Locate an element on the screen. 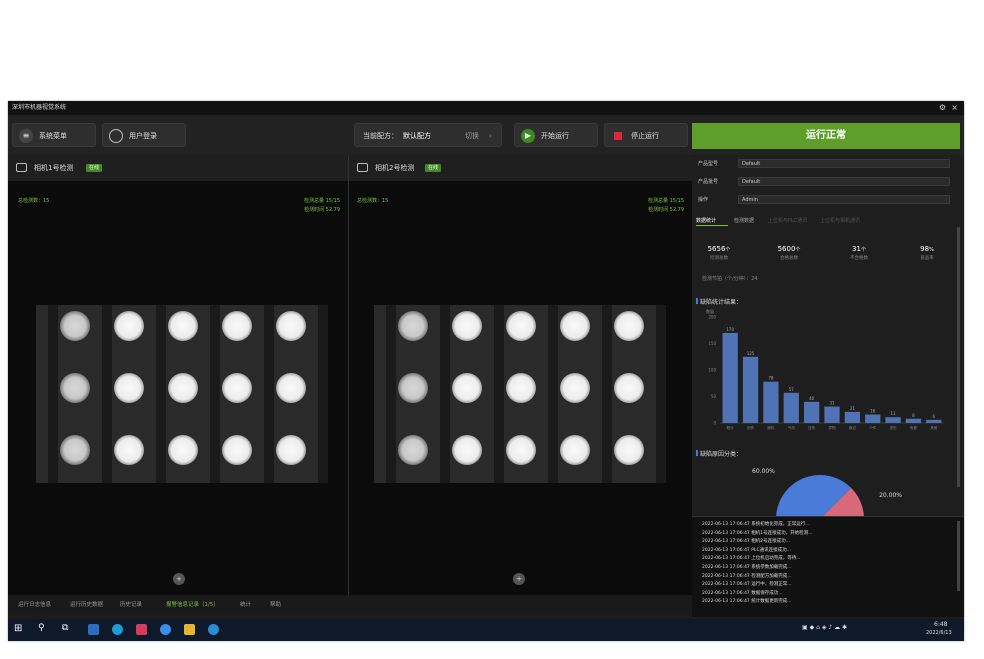 The height and width of the screenshot is (659, 984). user-login-label: 用户登录 is located at coordinates (143, 136).